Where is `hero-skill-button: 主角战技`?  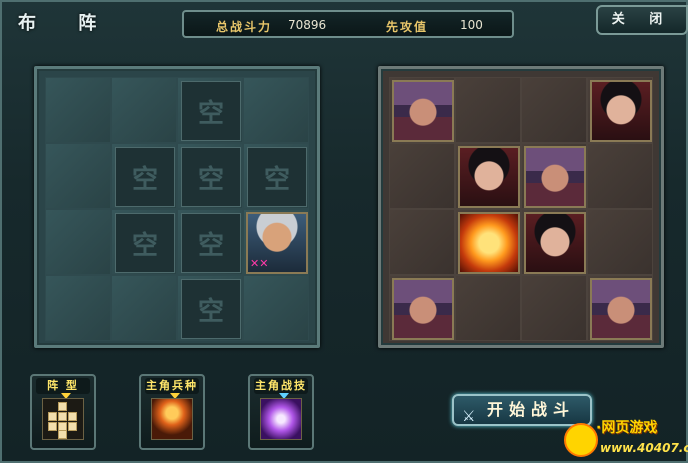
hero-skill-button: 主角战技 is located at coordinates (281, 412).